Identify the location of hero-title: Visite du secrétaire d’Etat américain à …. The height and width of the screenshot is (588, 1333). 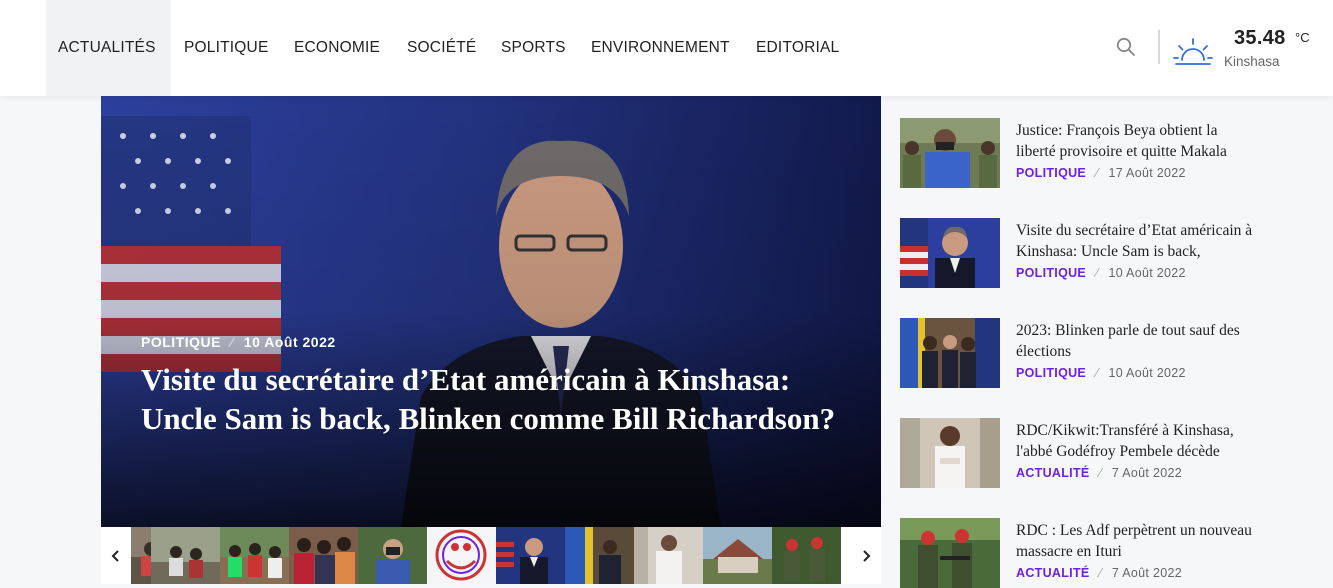
(491, 399).